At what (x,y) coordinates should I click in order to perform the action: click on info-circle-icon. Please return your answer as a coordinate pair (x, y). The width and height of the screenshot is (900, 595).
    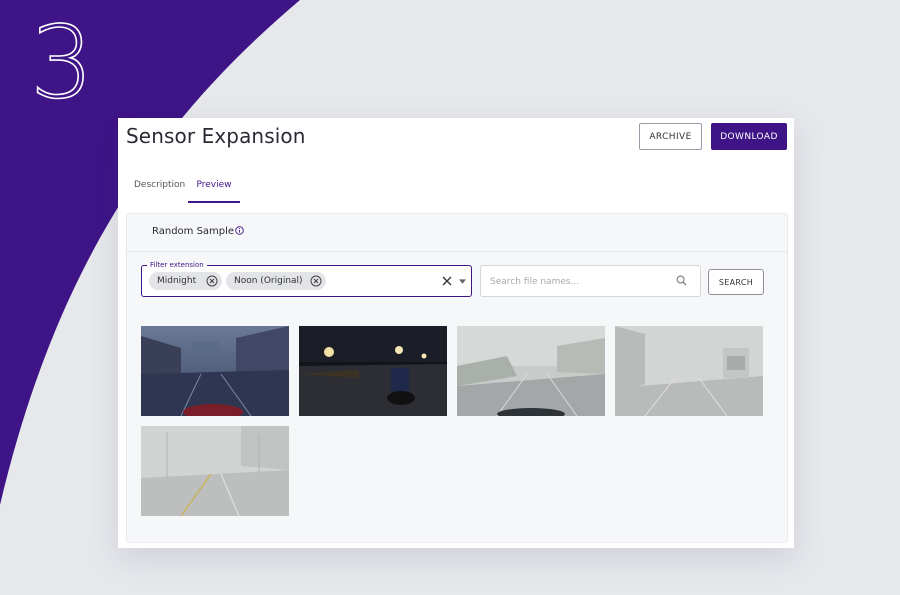
    Looking at the image, I should click on (239, 230).